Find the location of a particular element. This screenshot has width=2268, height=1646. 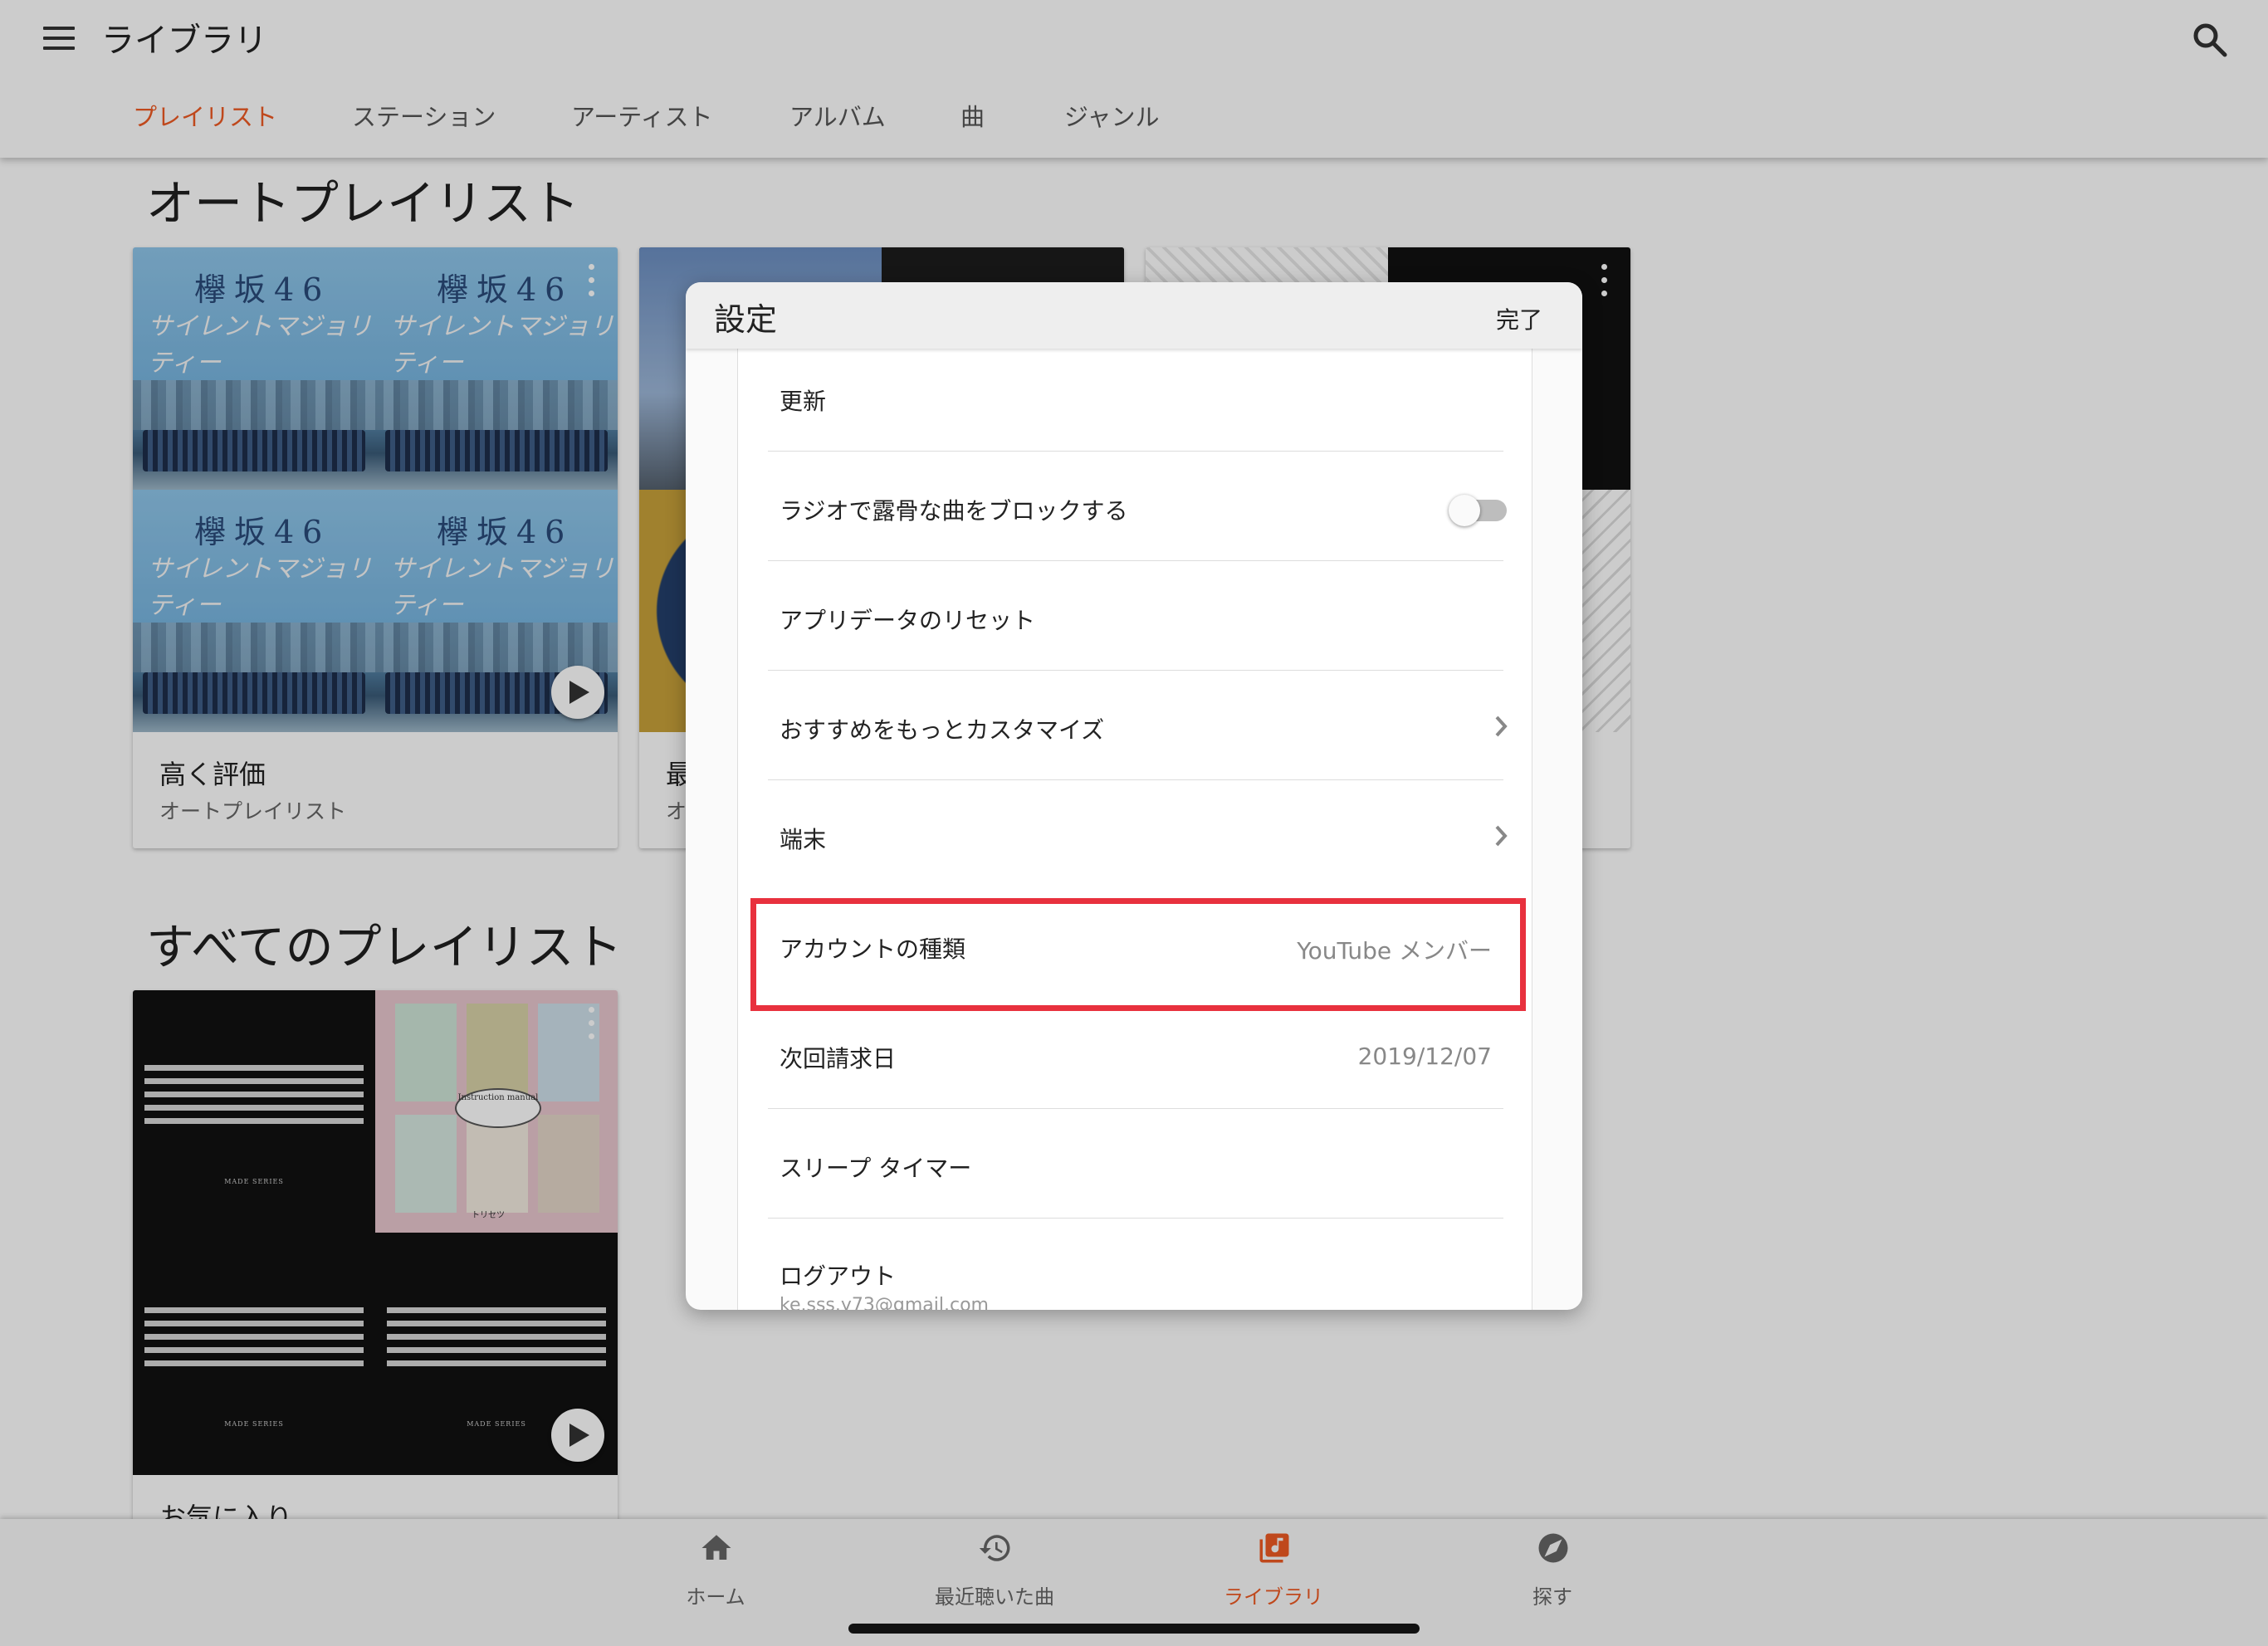

dialog-header: 設定 完了 is located at coordinates (1134, 315).